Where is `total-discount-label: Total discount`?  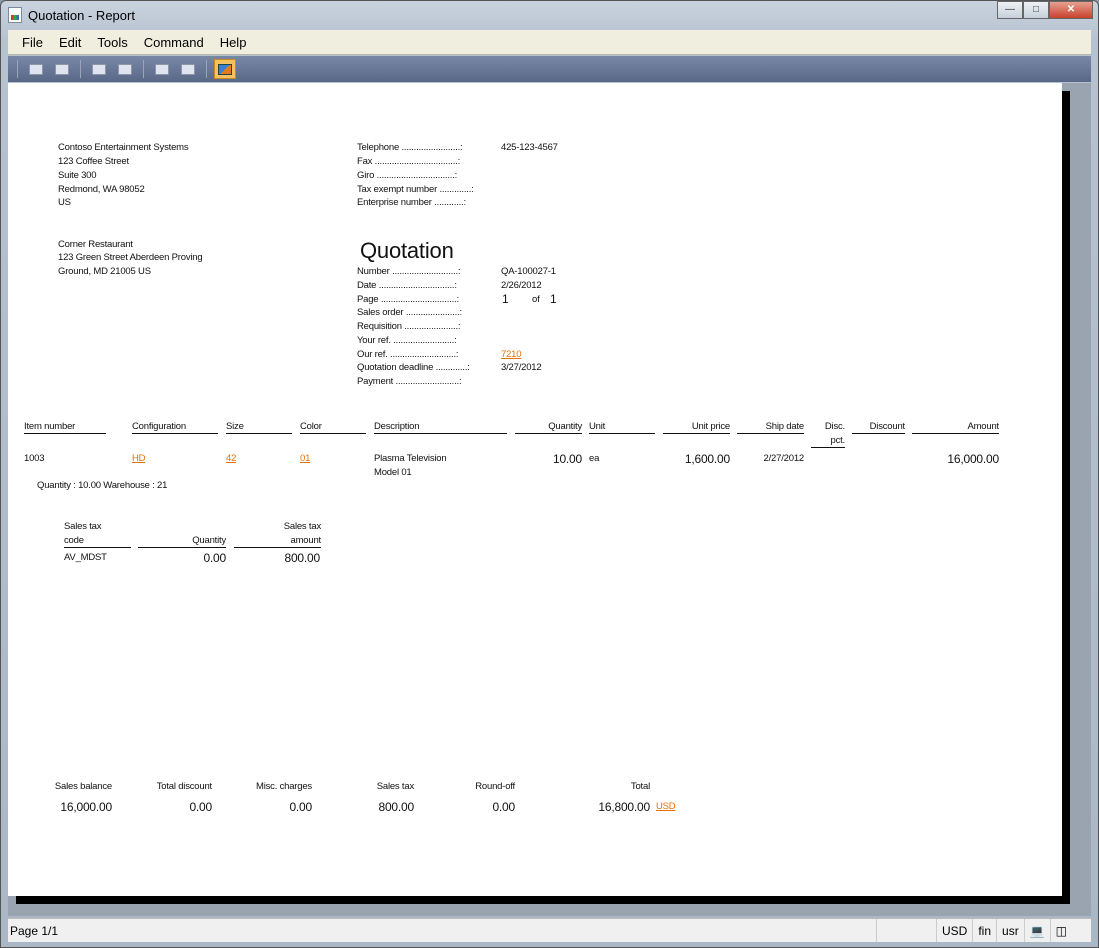
total-discount-label: Total discount is located at coordinates (184, 786).